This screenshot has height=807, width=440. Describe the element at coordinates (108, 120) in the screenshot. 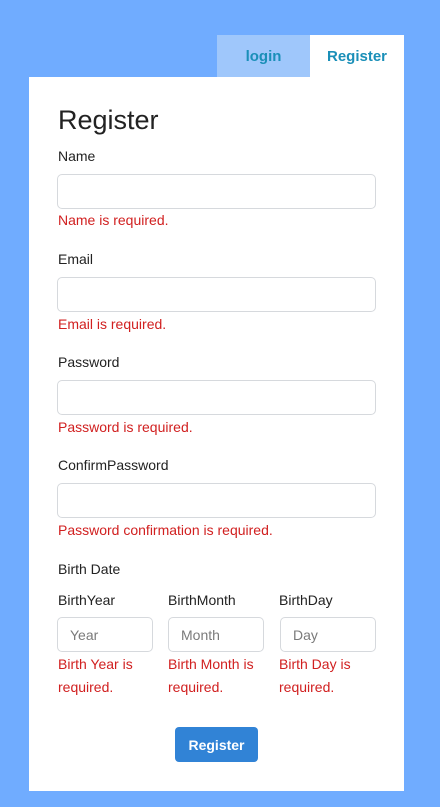

I see `page-title: Register` at that location.